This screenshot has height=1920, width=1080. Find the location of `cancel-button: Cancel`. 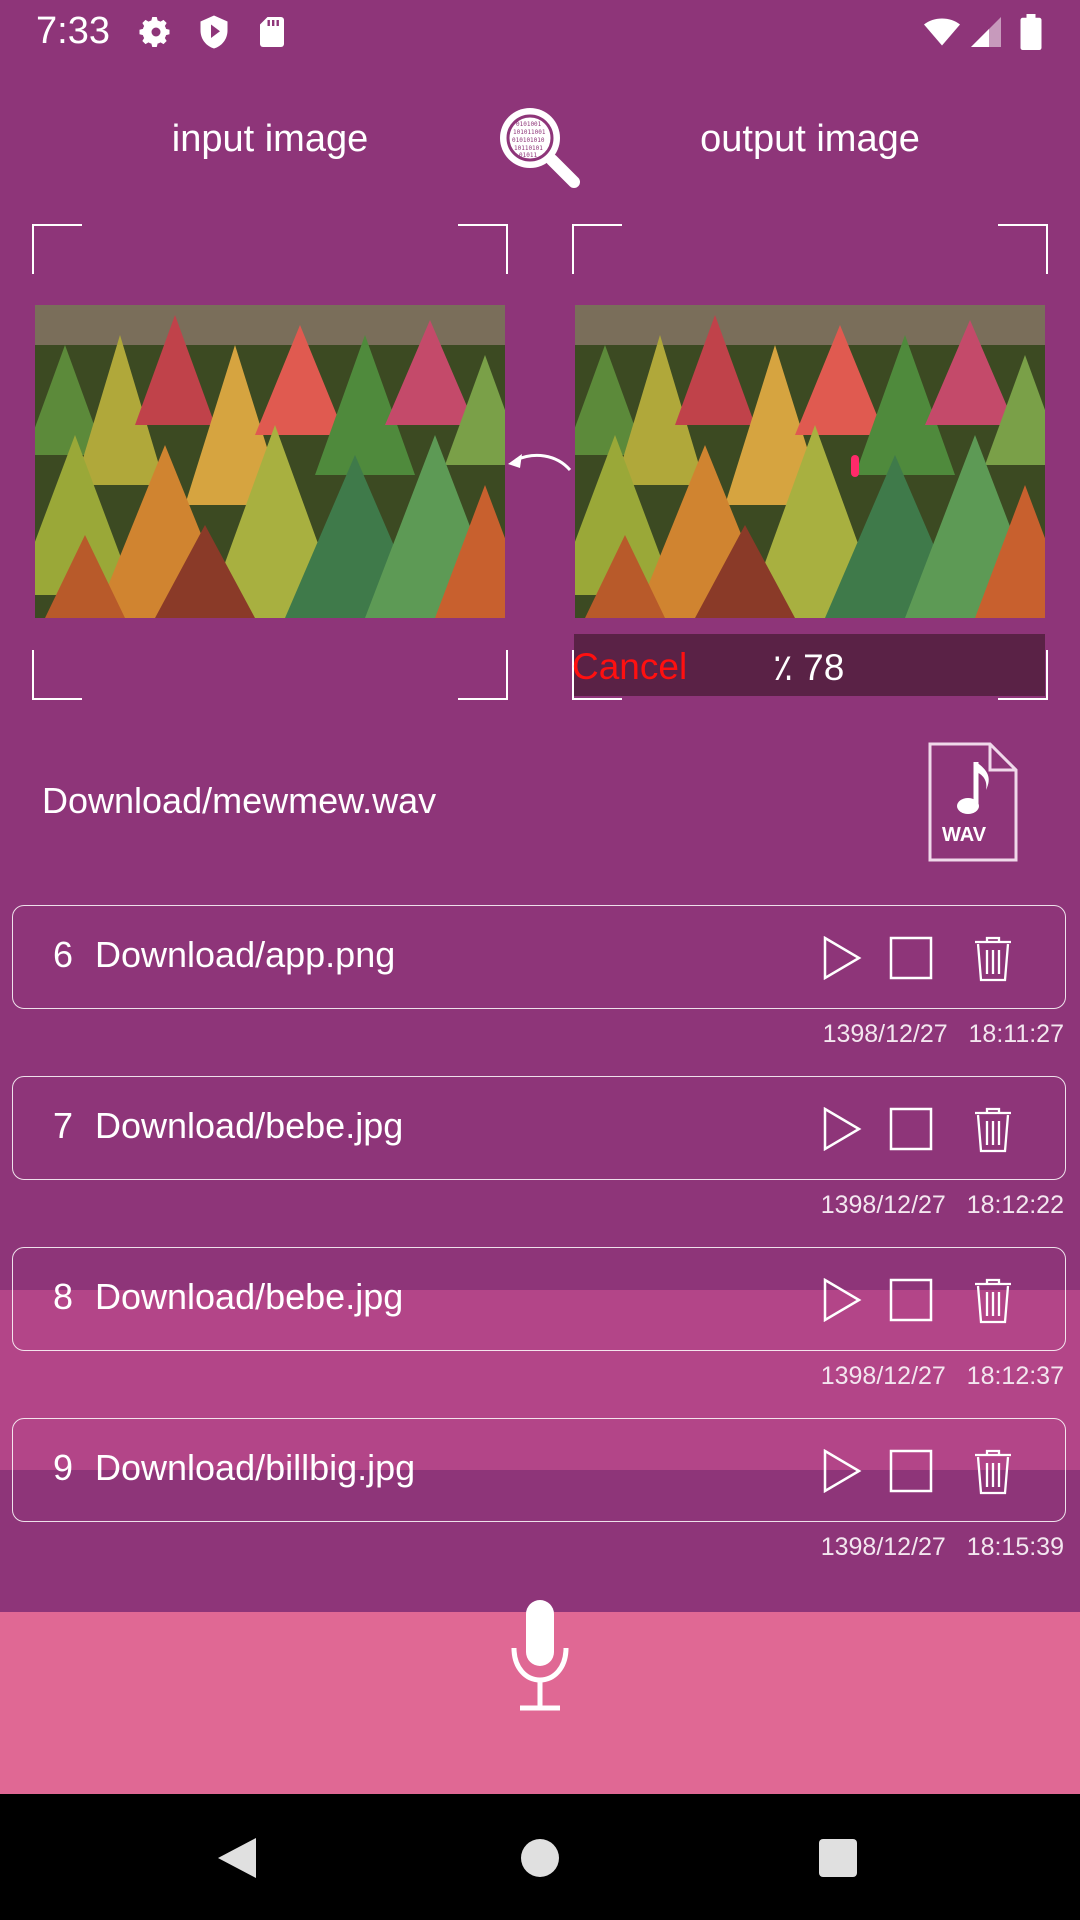

cancel-button: Cancel is located at coordinates (629, 667).